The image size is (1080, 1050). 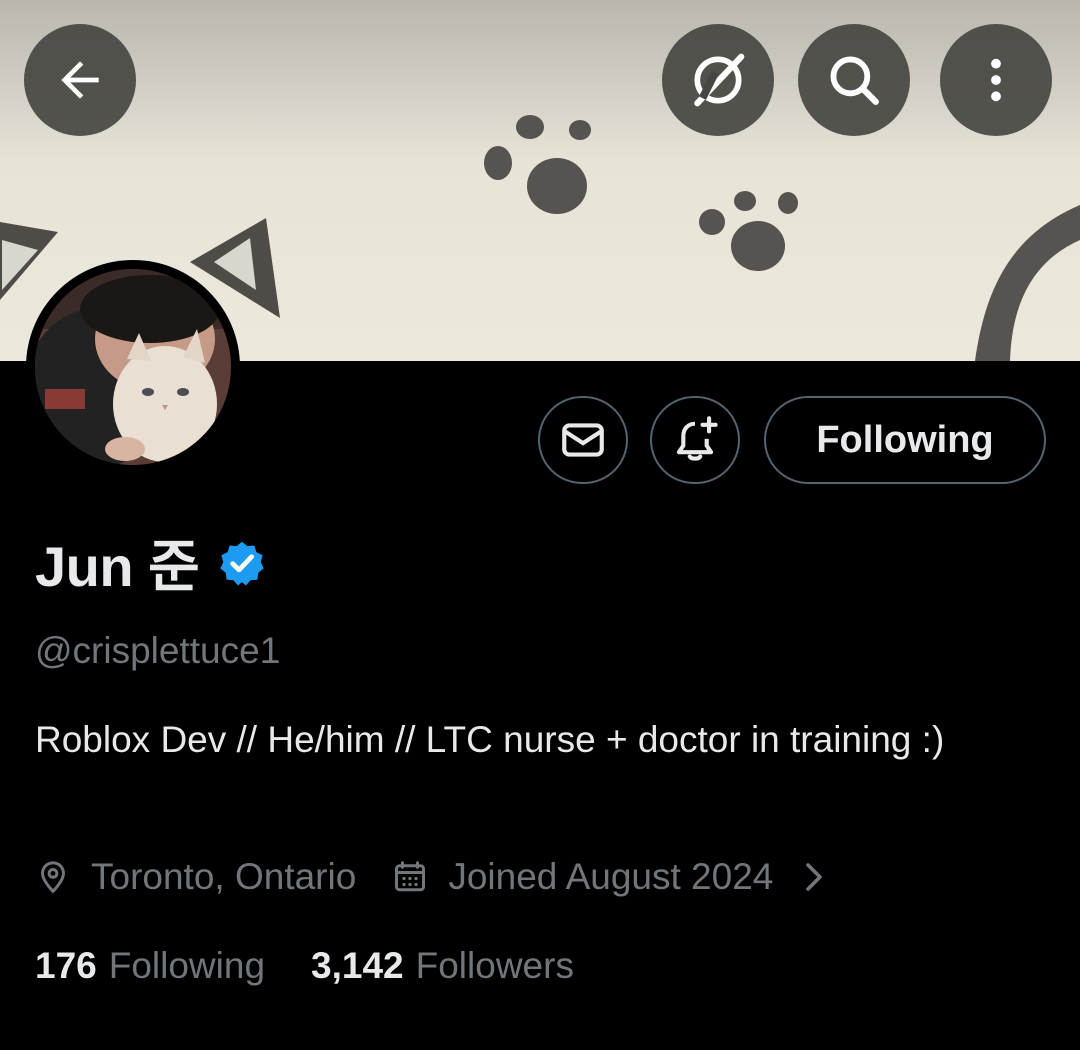 What do you see at coordinates (66, 965) in the screenshot?
I see `following-count: 176` at bounding box center [66, 965].